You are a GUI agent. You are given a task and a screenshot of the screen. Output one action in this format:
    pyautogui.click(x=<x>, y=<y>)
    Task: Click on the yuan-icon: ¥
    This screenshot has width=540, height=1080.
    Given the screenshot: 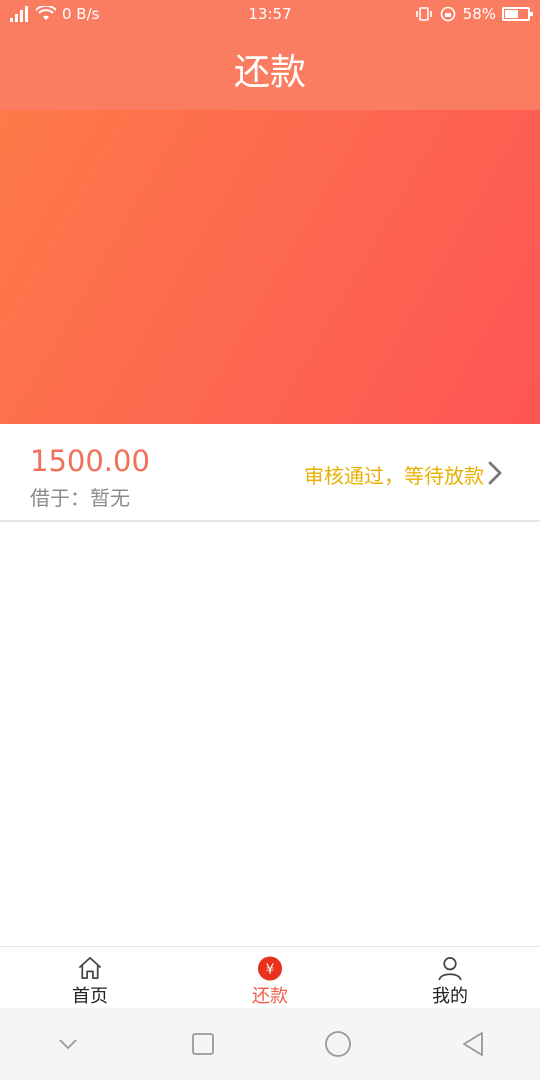 What is the action you would take?
    pyautogui.click(x=270, y=968)
    